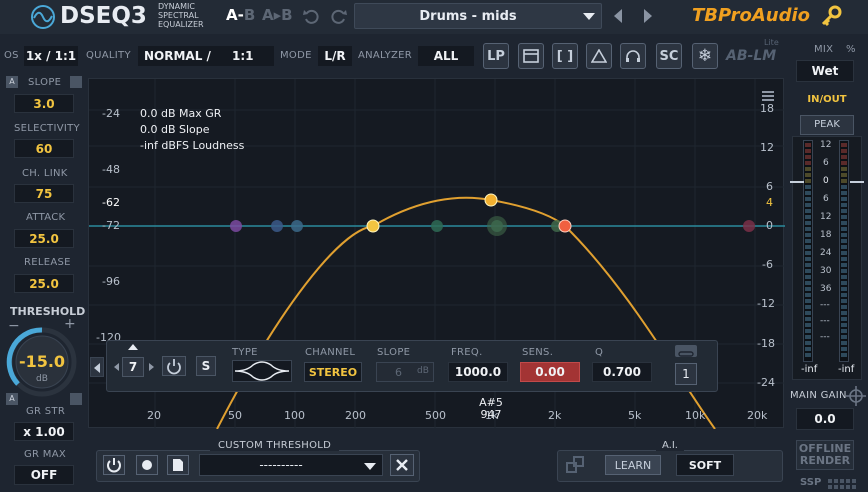 The height and width of the screenshot is (492, 868). Describe the element at coordinates (151, 367) in the screenshot. I see `band-right-icon` at that location.